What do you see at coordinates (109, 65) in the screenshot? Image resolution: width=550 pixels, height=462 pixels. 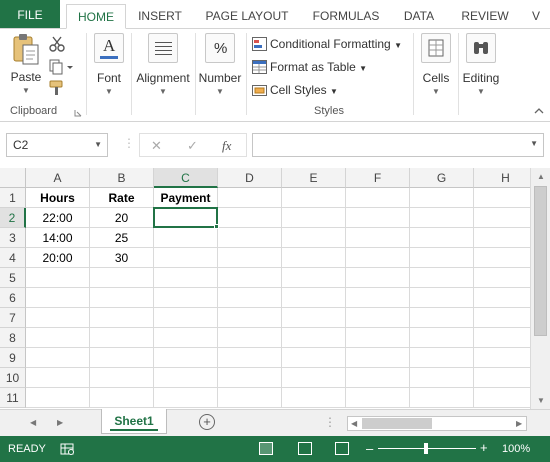 I see `font-button: A Font ▼` at bounding box center [109, 65].